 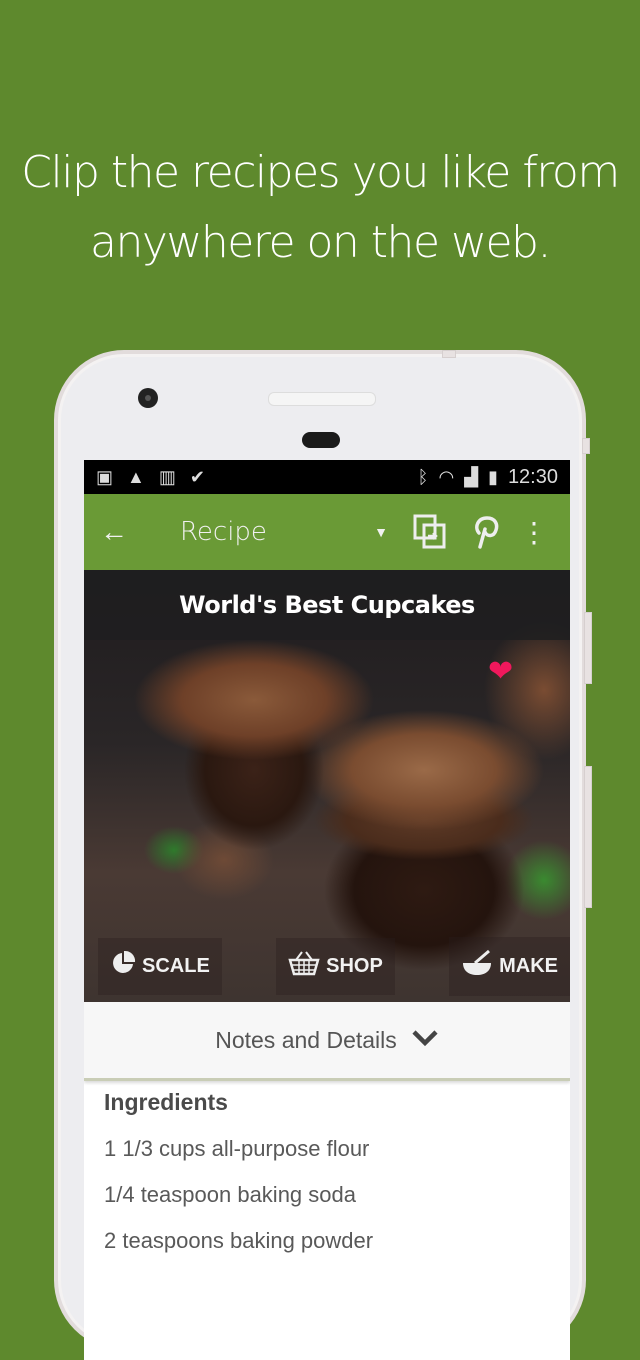 What do you see at coordinates (167, 476) in the screenshot?
I see `barcode-icon: ▥` at bounding box center [167, 476].